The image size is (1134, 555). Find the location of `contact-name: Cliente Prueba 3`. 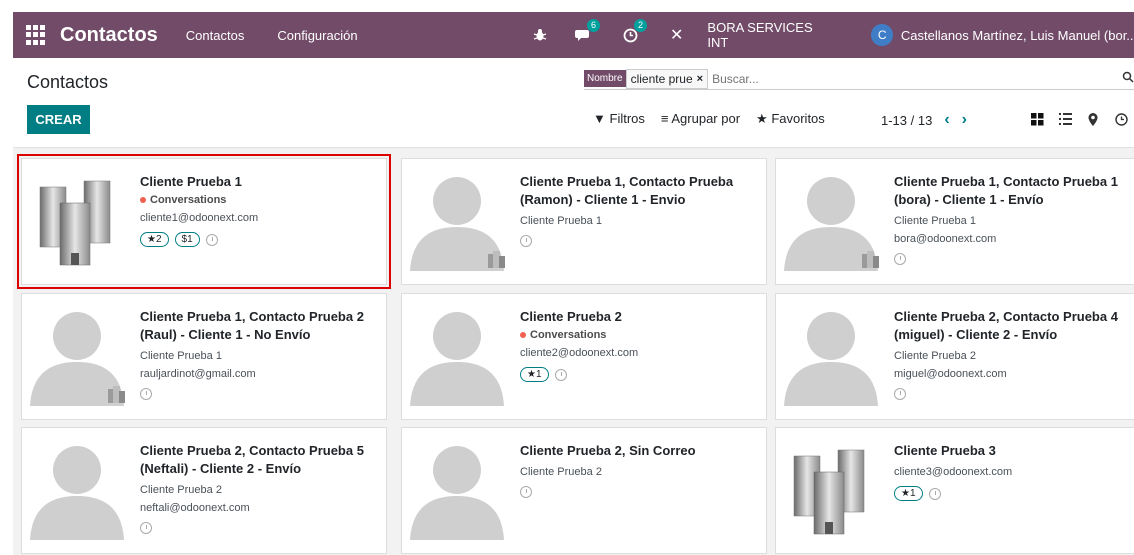

contact-name: Cliente Prueba 3 is located at coordinates (945, 450).